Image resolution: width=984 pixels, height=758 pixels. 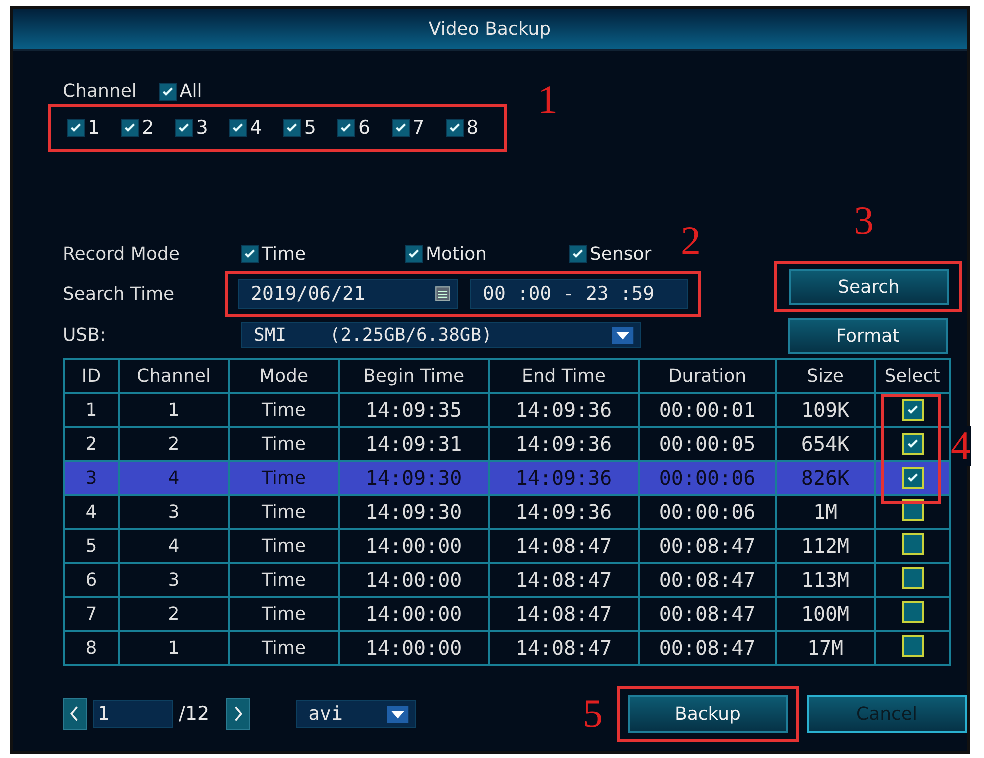 What do you see at coordinates (133, 714) in the screenshot?
I see `page-field: 1` at bounding box center [133, 714].